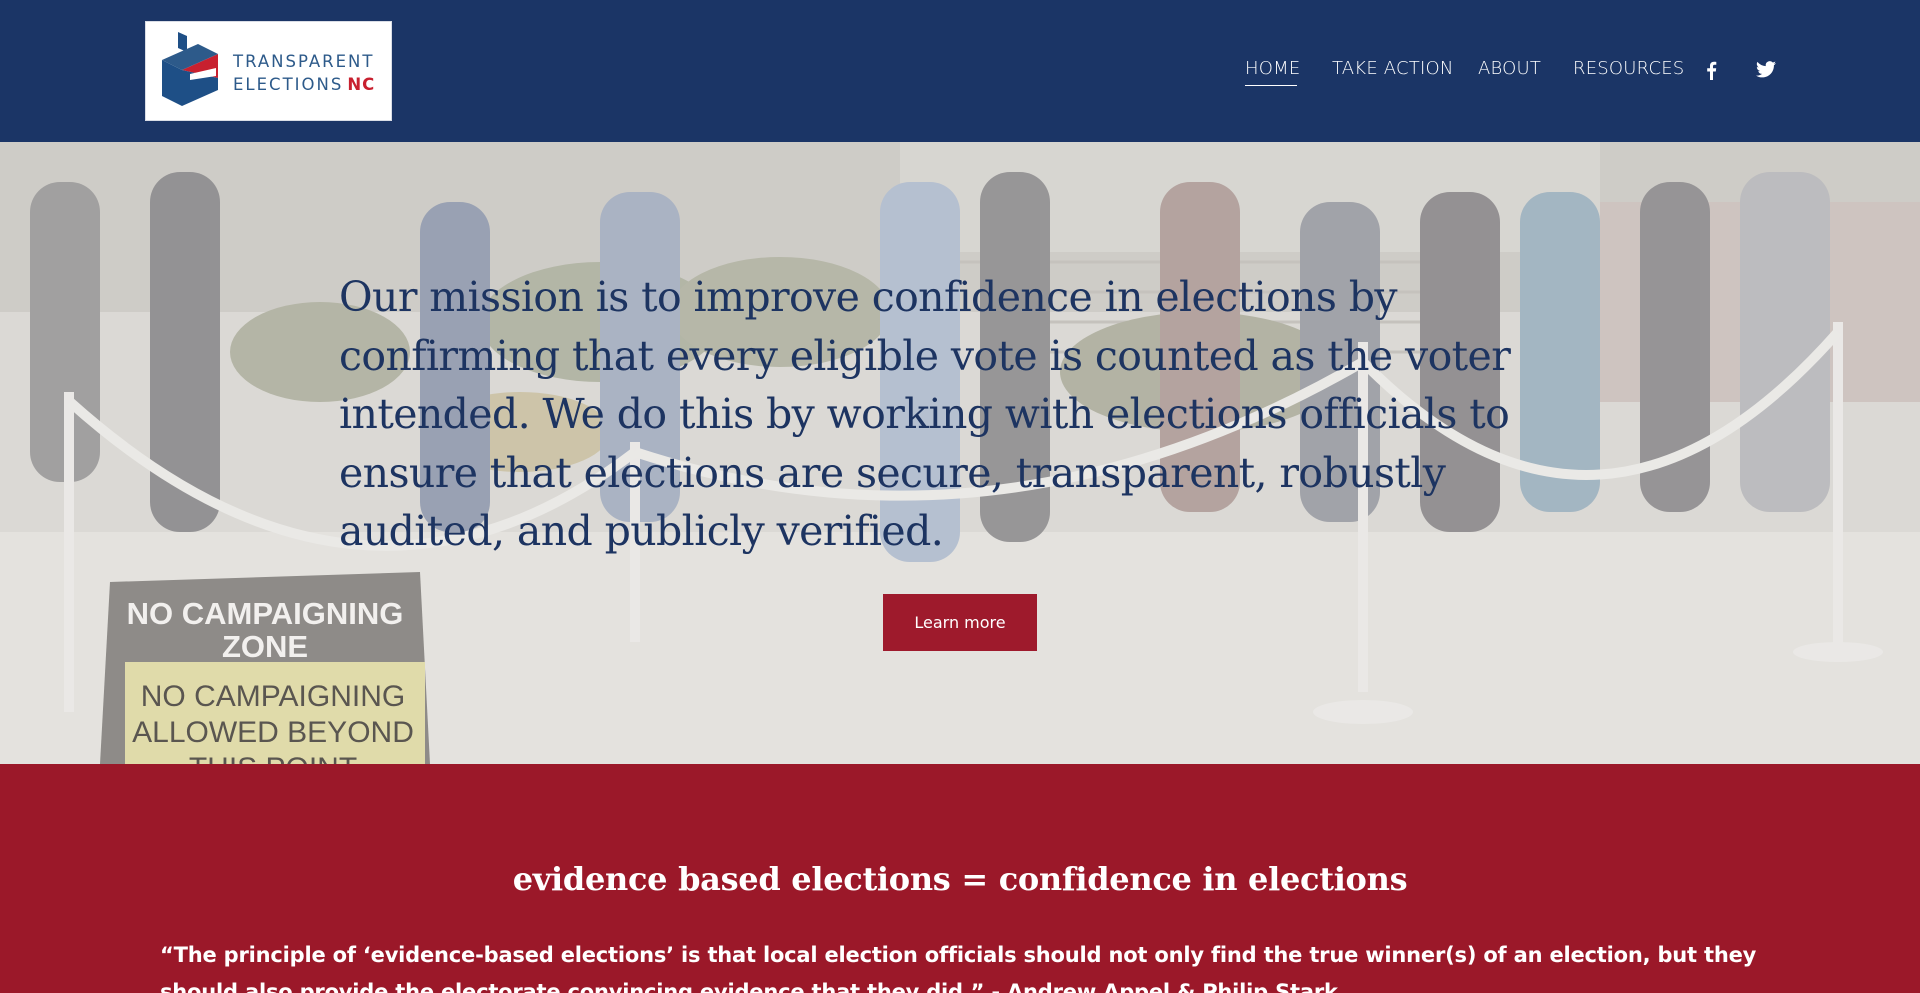 The image size is (1920, 993). Describe the element at coordinates (273, 696) in the screenshot. I see `sign-line-3: NO CAMPAIGNING` at that location.